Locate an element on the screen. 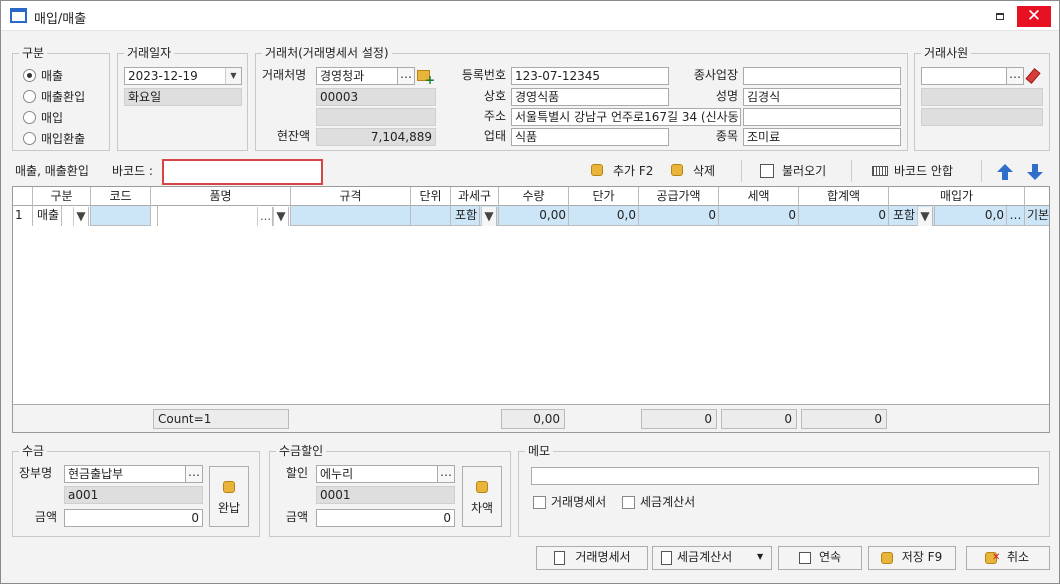 The width and height of the screenshot is (1060, 584). invoice-button: 세금계산서 ▼ is located at coordinates (712, 558).